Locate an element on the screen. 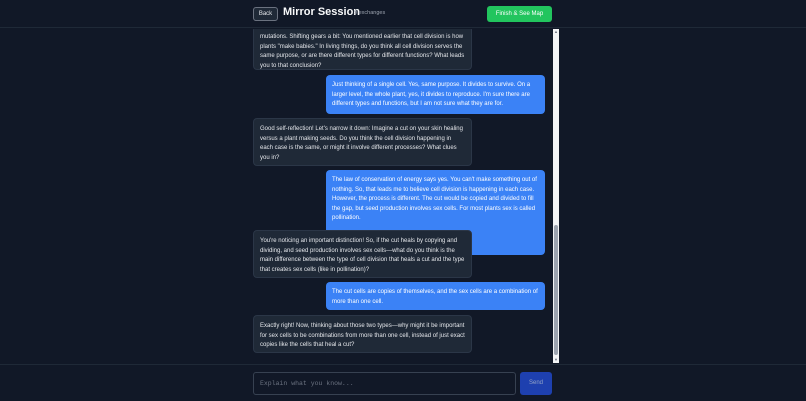  scroll-thumb is located at coordinates (556, 290).